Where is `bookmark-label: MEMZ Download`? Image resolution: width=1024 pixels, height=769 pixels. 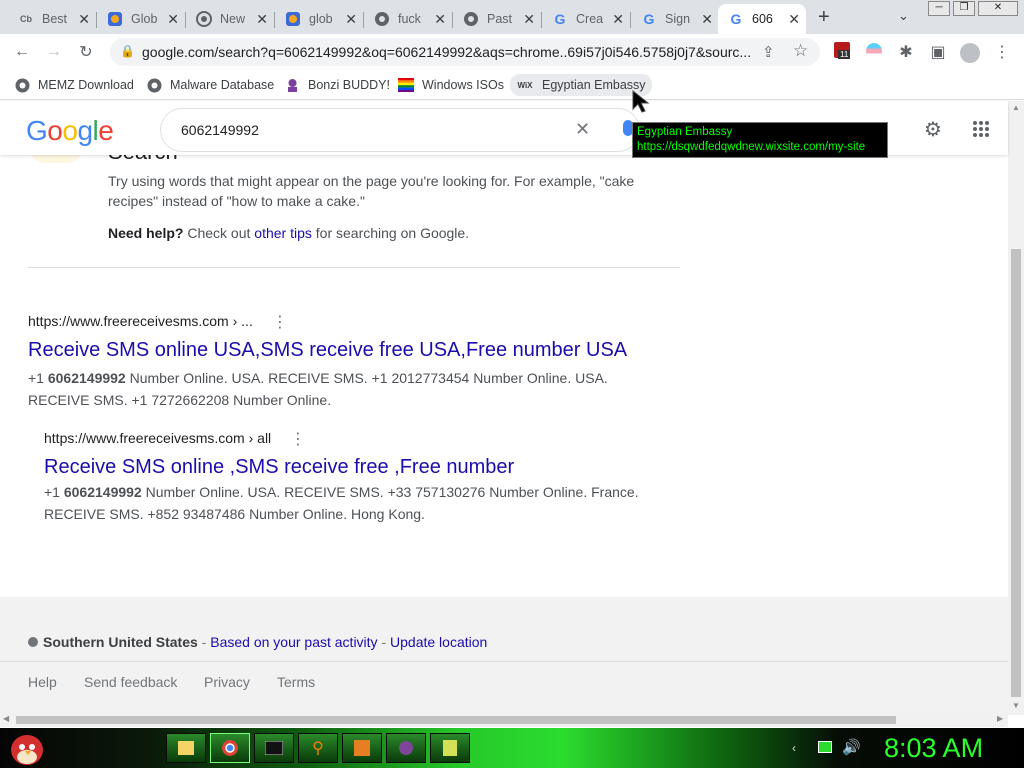
bookmark-label: MEMZ Download is located at coordinates (86, 85).